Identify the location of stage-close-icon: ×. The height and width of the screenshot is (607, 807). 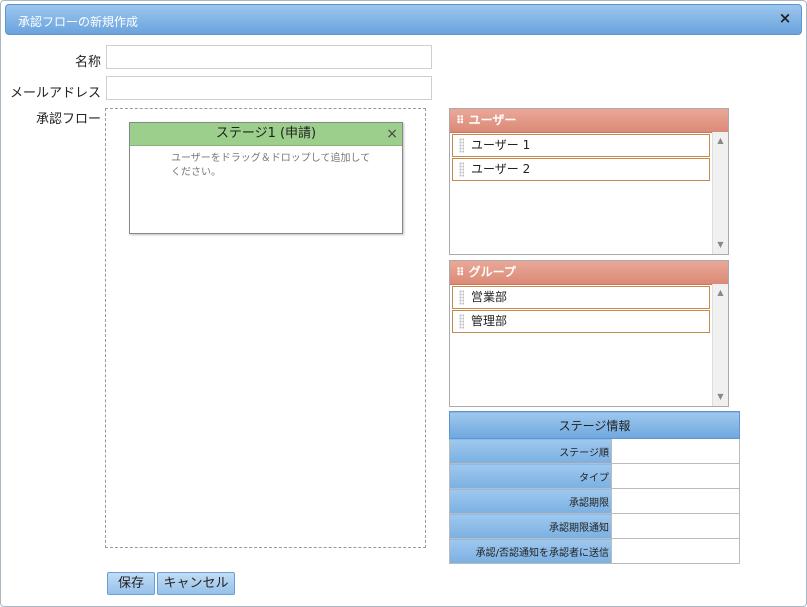
(392, 134).